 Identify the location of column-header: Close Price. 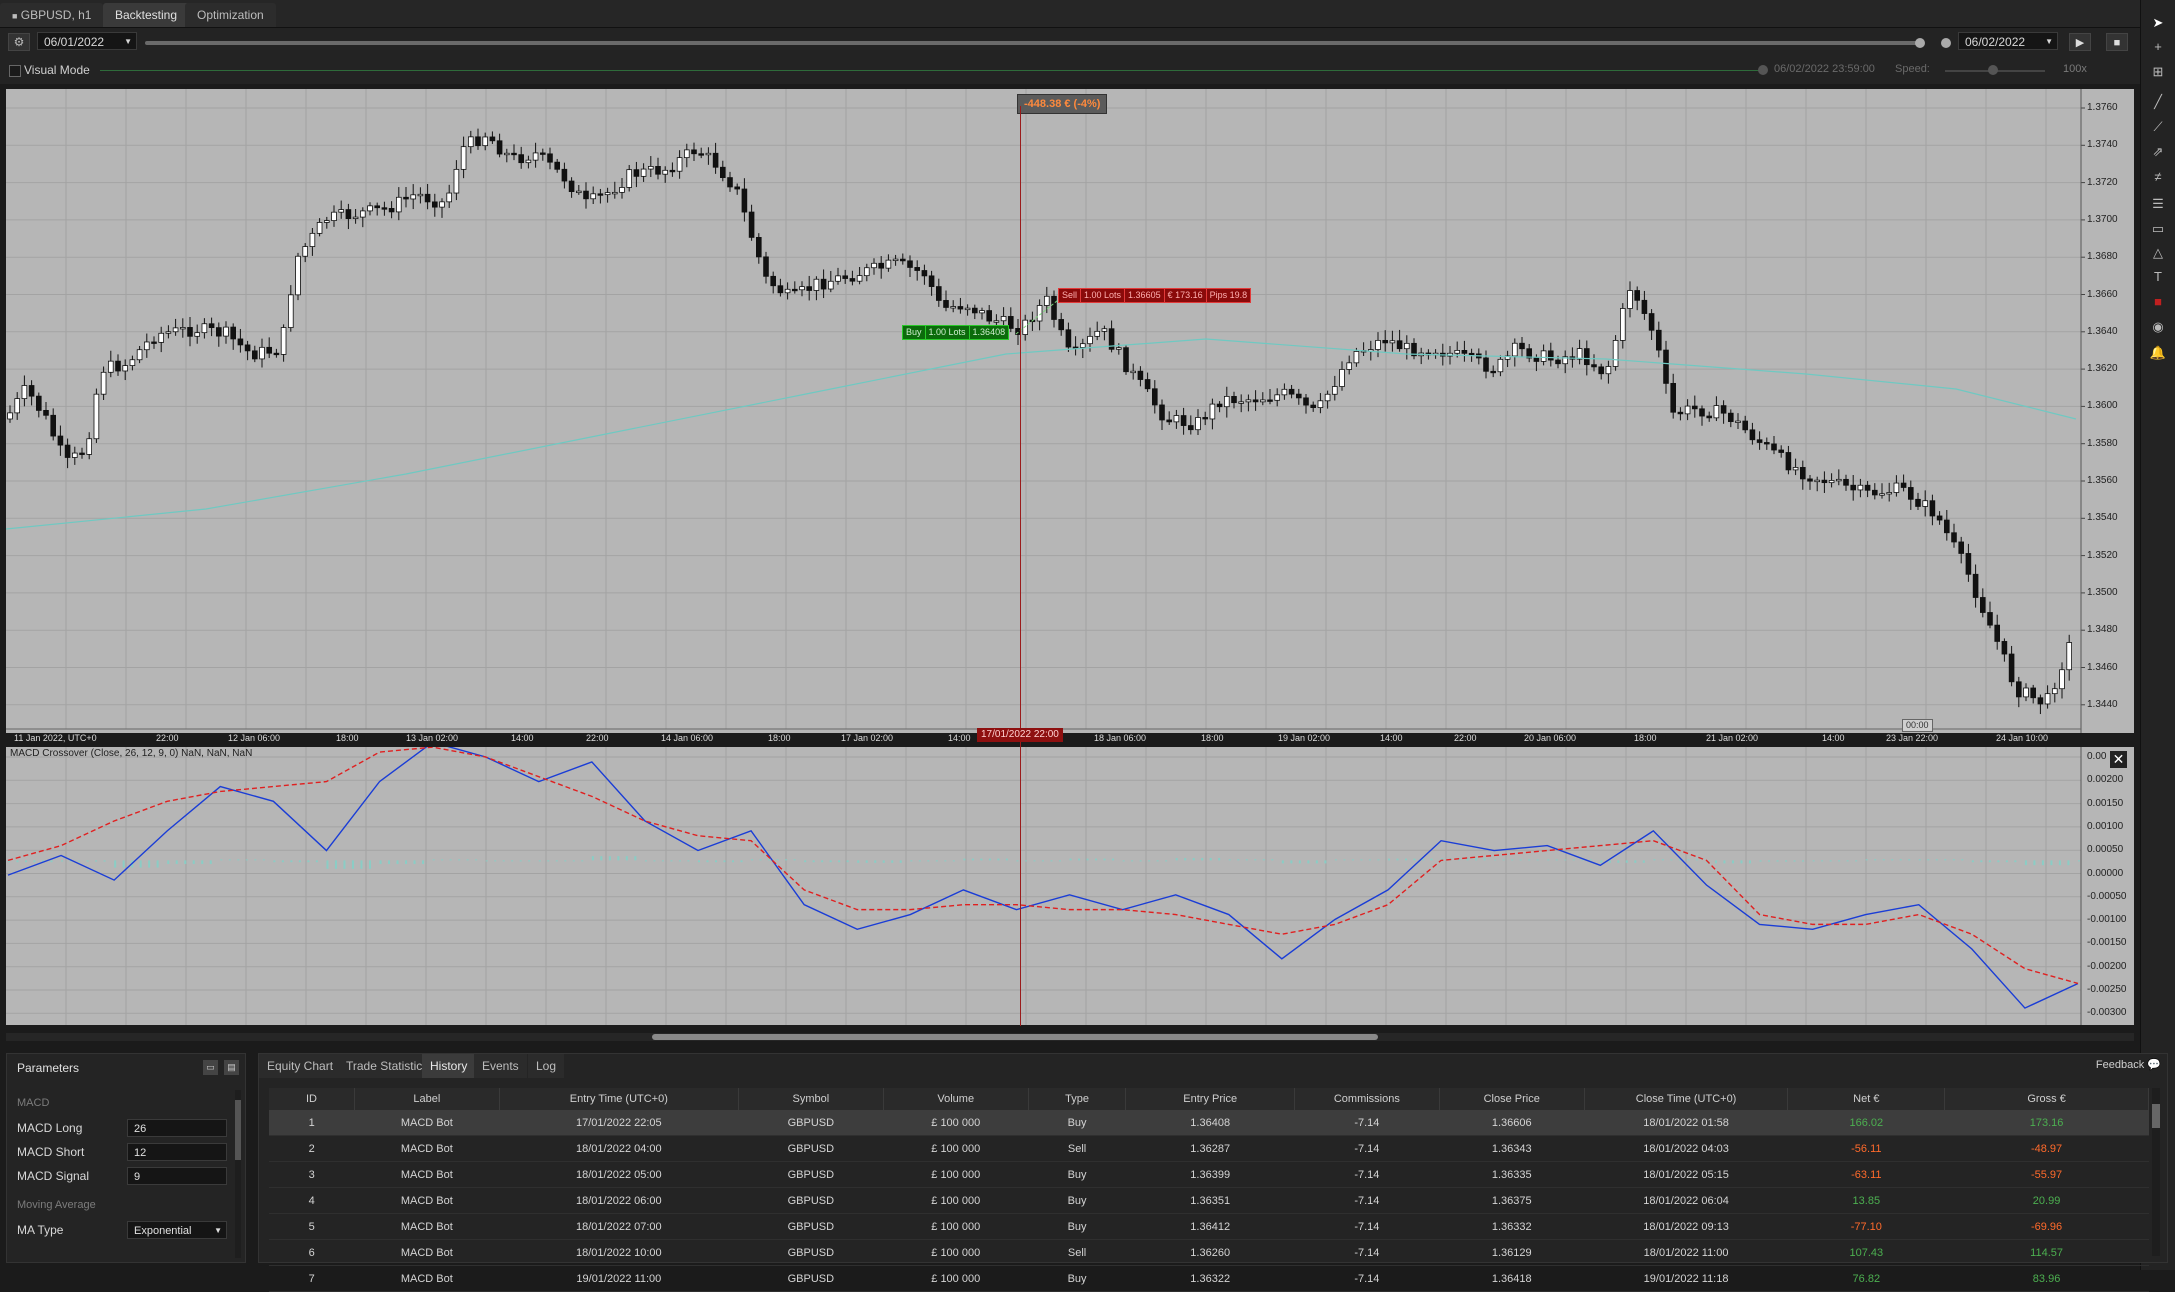
(1512, 1099).